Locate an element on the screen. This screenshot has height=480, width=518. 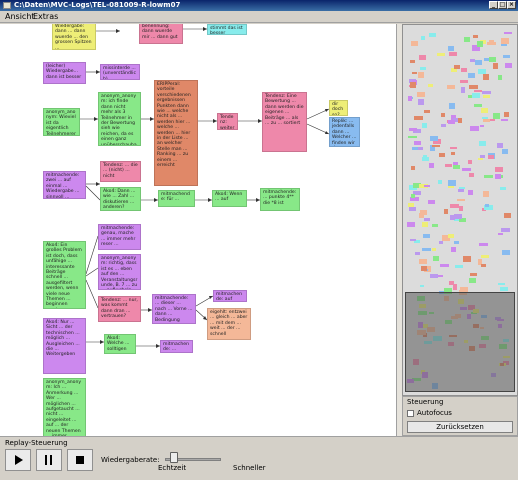
app-icon is located at coordinates (7, 5).